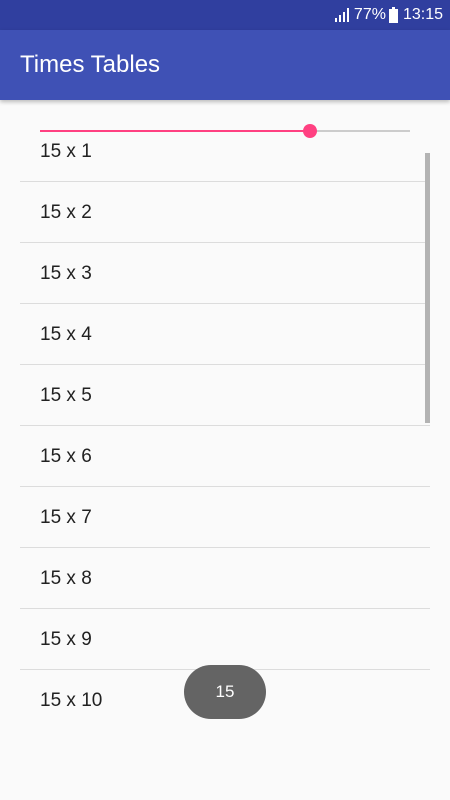 Image resolution: width=450 pixels, height=800 pixels. What do you see at coordinates (90, 64) in the screenshot?
I see `app-title: Times Tables` at bounding box center [90, 64].